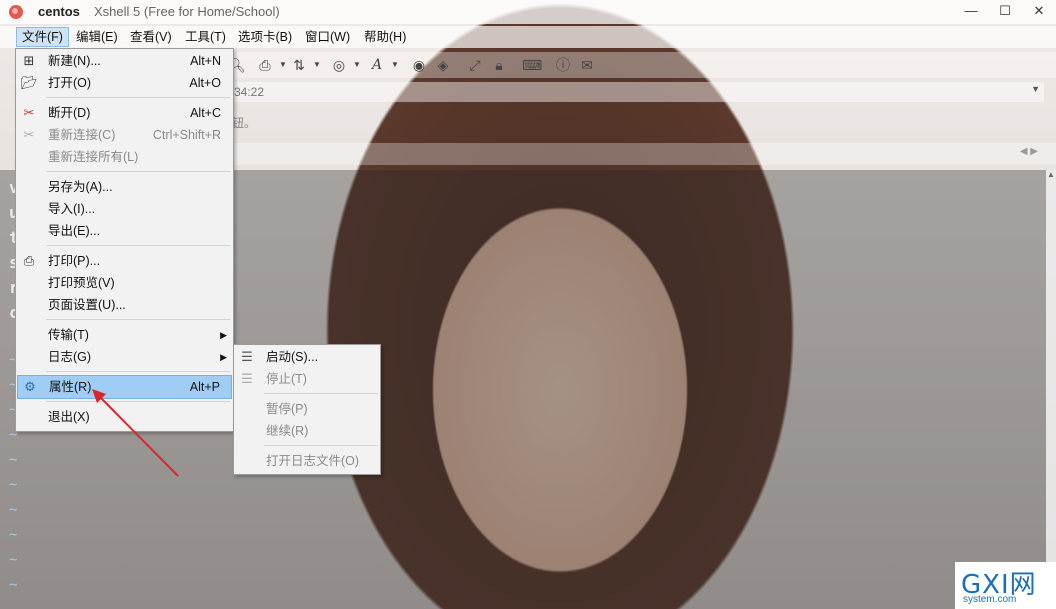 Image resolution: width=1056 pixels, height=609 pixels. What do you see at coordinates (124, 135) in the screenshot?
I see `menu-item-reconnect: ✂ 重新连接(C) Ctrl+Shift+R` at bounding box center [124, 135].